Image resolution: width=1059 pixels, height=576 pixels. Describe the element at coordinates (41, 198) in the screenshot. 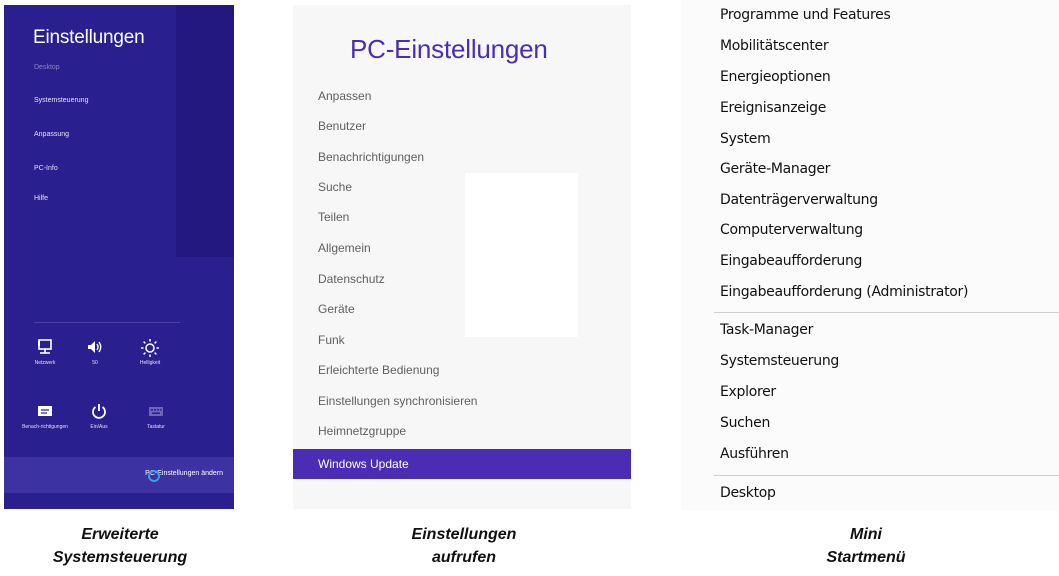

I see `charm-item-hilfe: Hilfe` at that location.